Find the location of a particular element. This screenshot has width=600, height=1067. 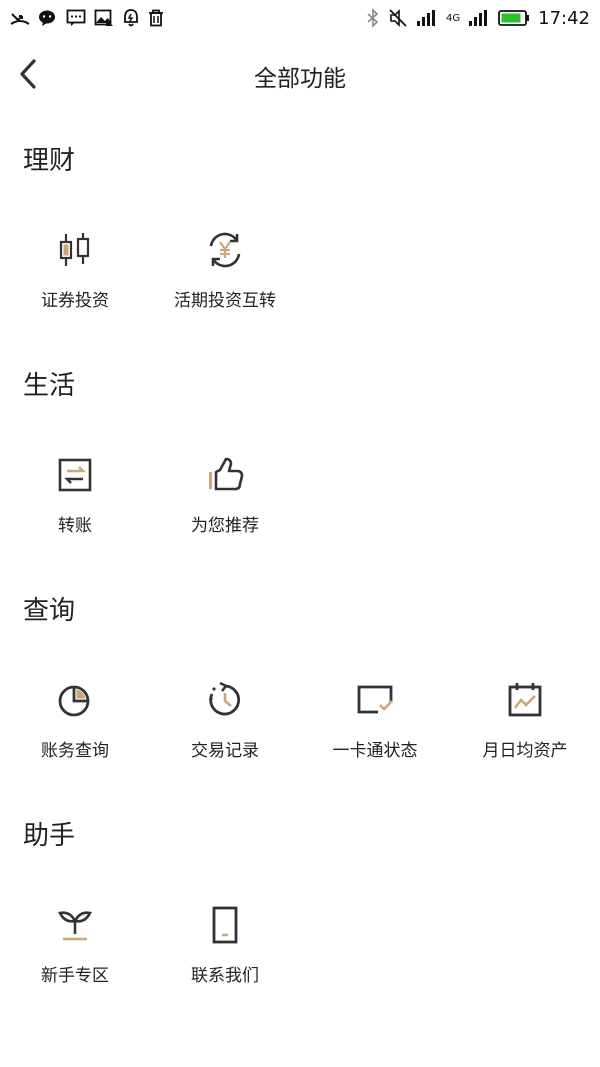

grid-item-account-query: 账务查询 is located at coordinates (75, 735).